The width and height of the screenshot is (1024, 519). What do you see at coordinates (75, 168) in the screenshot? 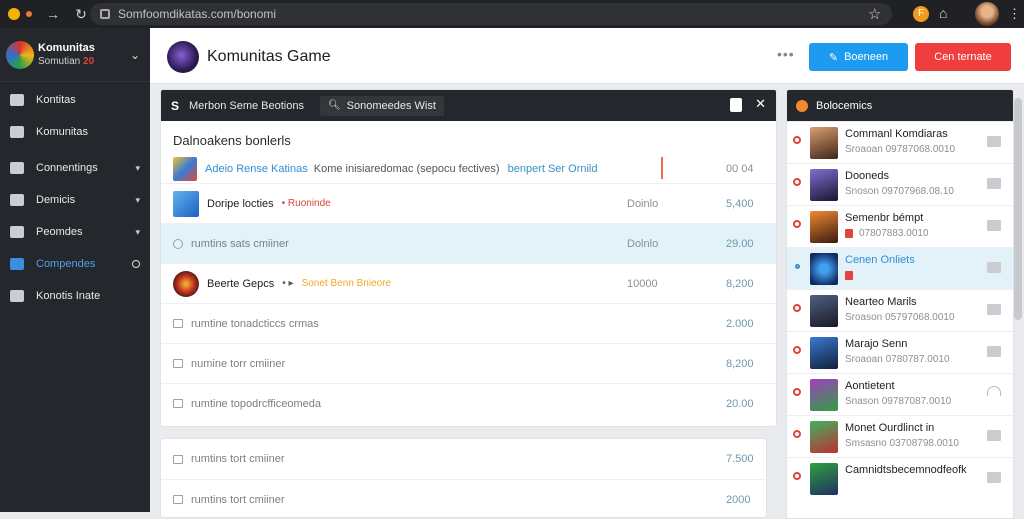
I see `sidebar-item-connentings: Connentings ▾` at bounding box center [75, 168].